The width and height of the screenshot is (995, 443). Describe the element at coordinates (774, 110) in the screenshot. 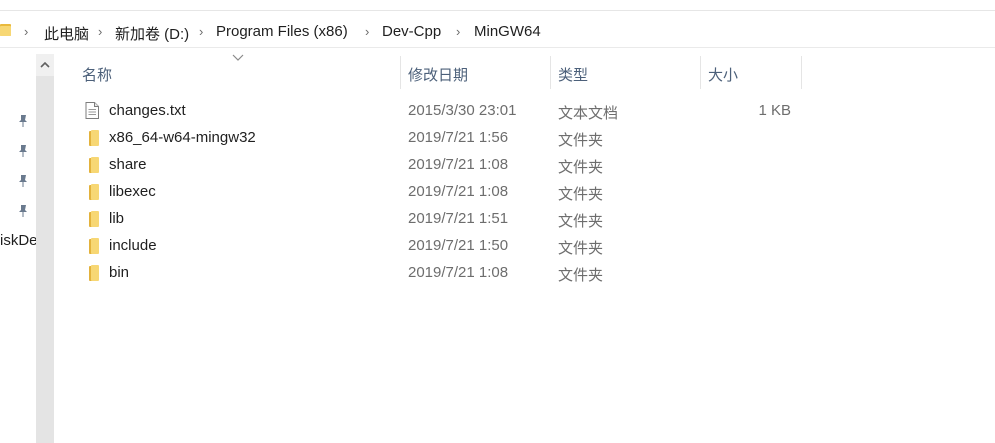

I see `file-size: 1 KB` at that location.